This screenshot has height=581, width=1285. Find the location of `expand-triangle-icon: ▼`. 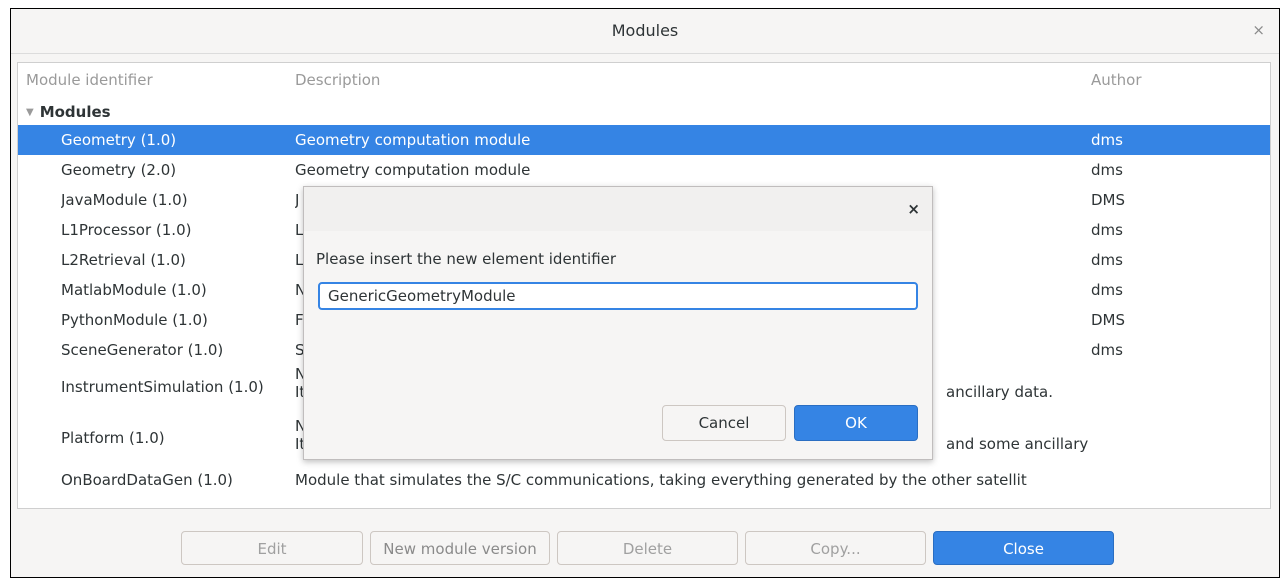

expand-triangle-icon: ▼ is located at coordinates (30, 112).